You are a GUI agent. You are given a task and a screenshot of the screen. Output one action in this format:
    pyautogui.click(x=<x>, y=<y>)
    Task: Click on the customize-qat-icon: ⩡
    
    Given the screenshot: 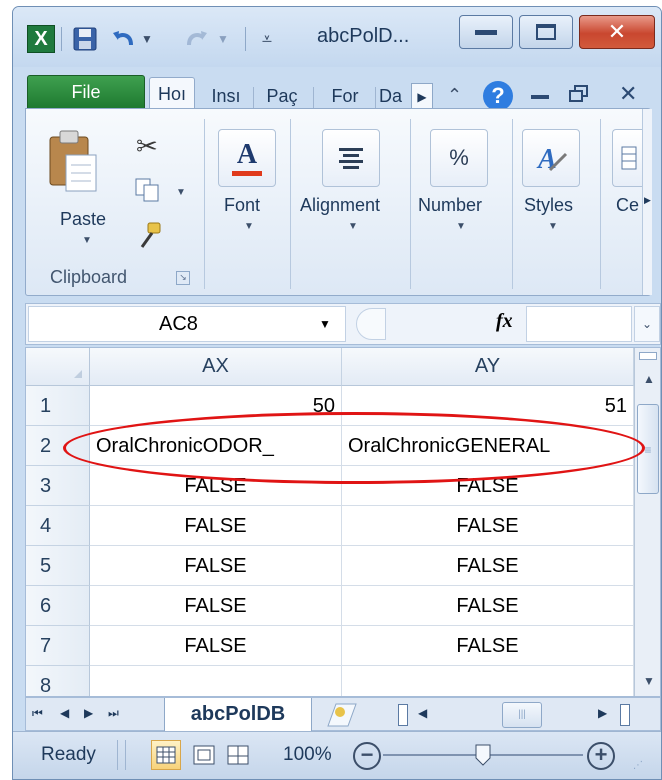 What is the action you would take?
    pyautogui.click(x=267, y=39)
    